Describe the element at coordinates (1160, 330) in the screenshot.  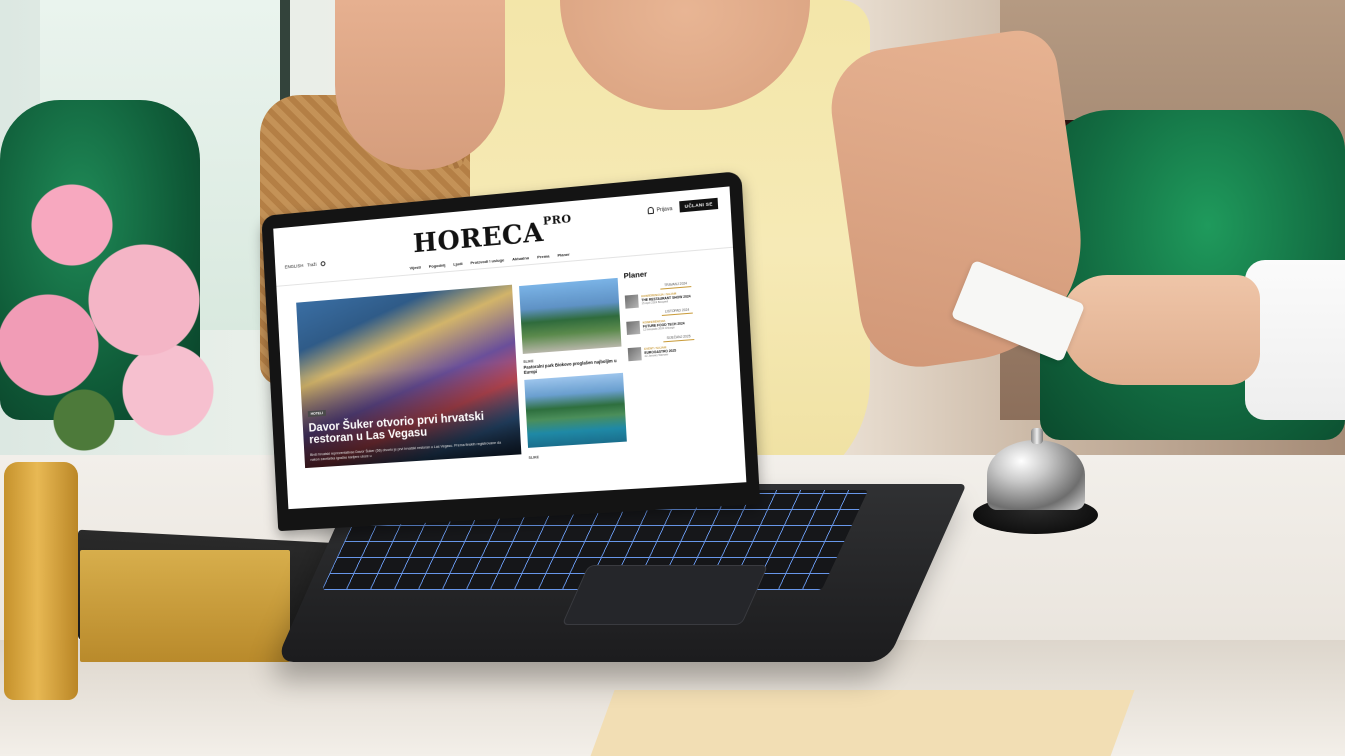
I see `receptionist-hand` at that location.